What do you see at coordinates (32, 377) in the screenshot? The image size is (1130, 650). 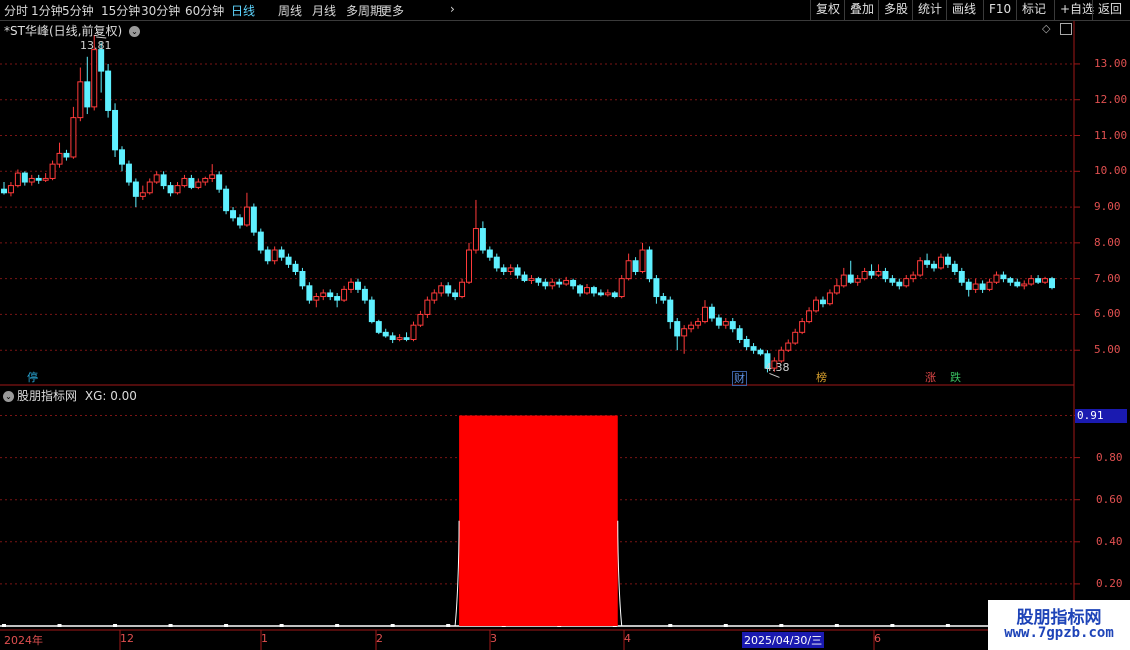 I see `event-halt-marker: 停` at bounding box center [32, 377].